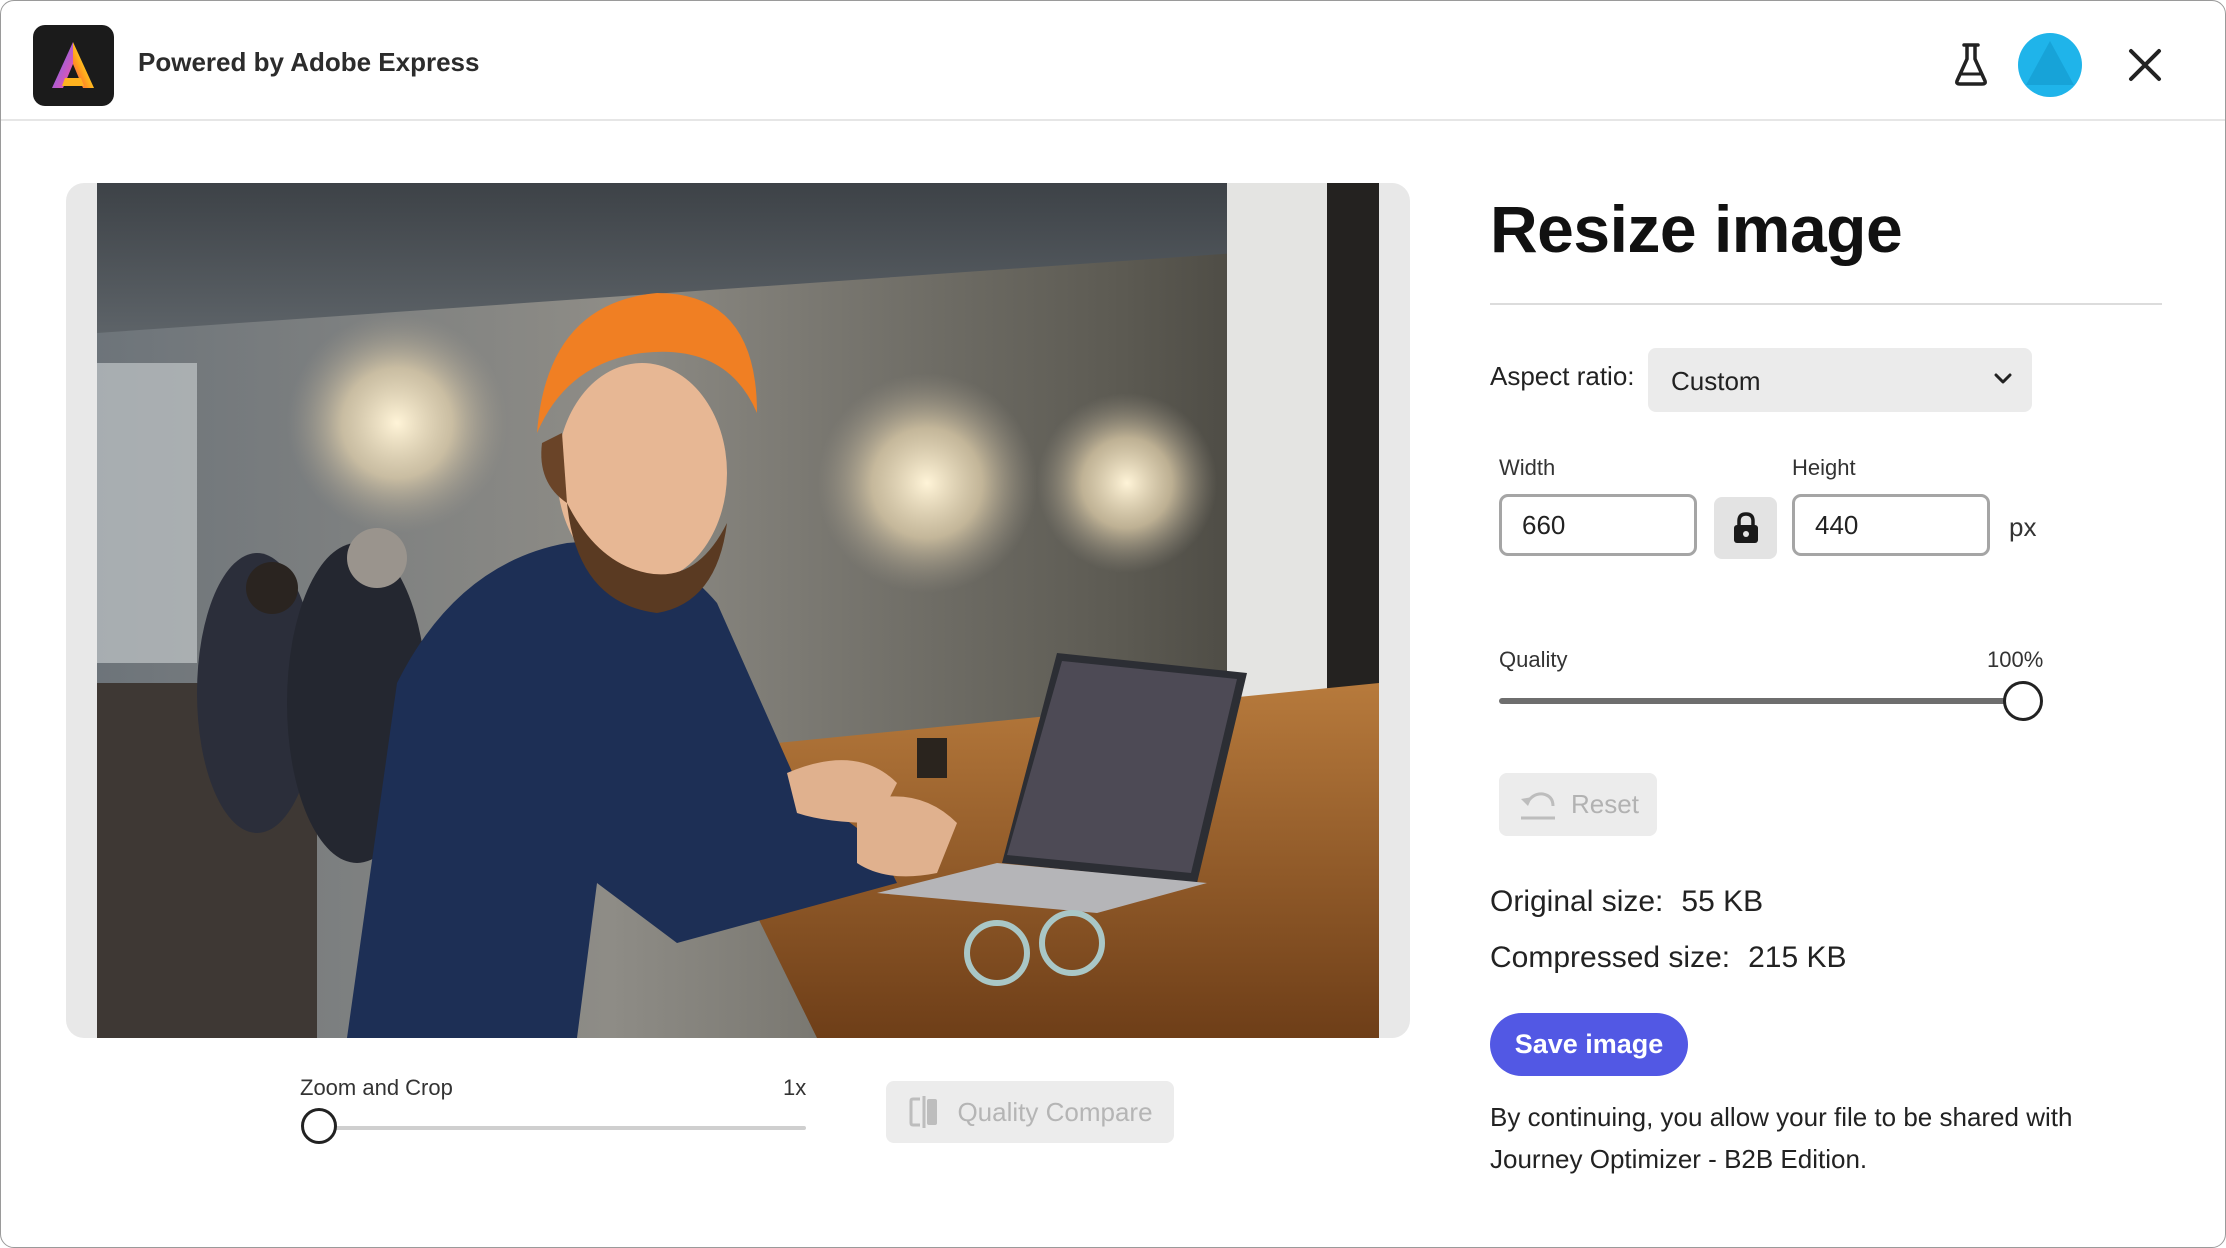 This screenshot has width=2226, height=1248. I want to click on lock-aspect-button, so click(1745, 528).